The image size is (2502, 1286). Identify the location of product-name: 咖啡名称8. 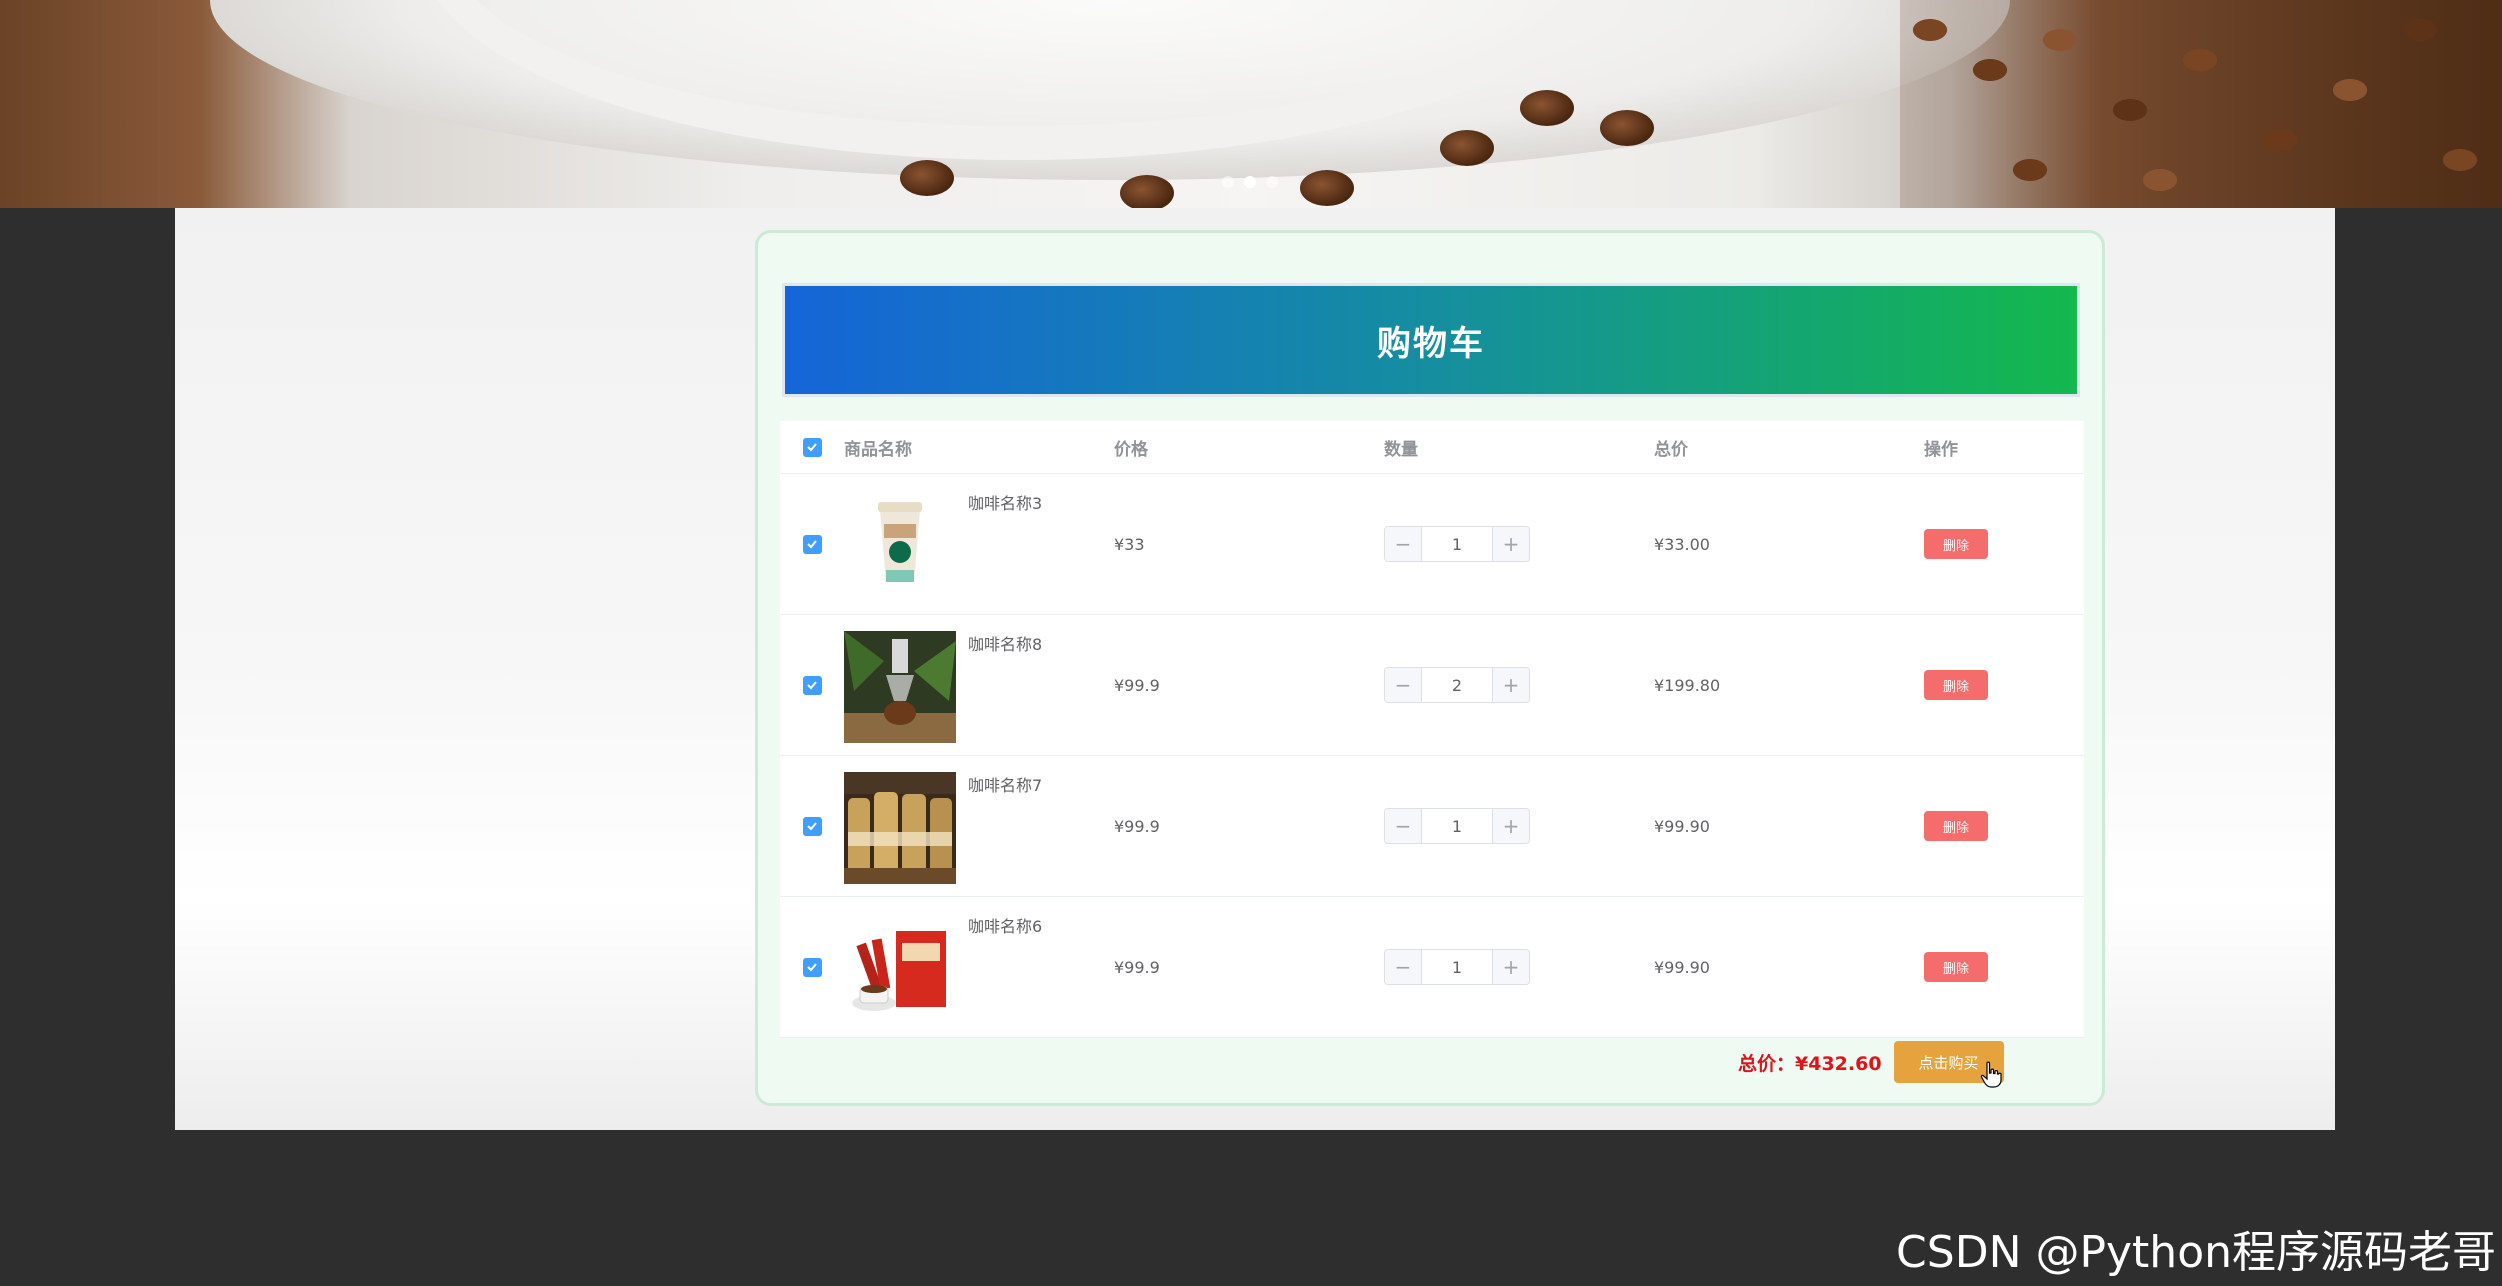
(1005, 643).